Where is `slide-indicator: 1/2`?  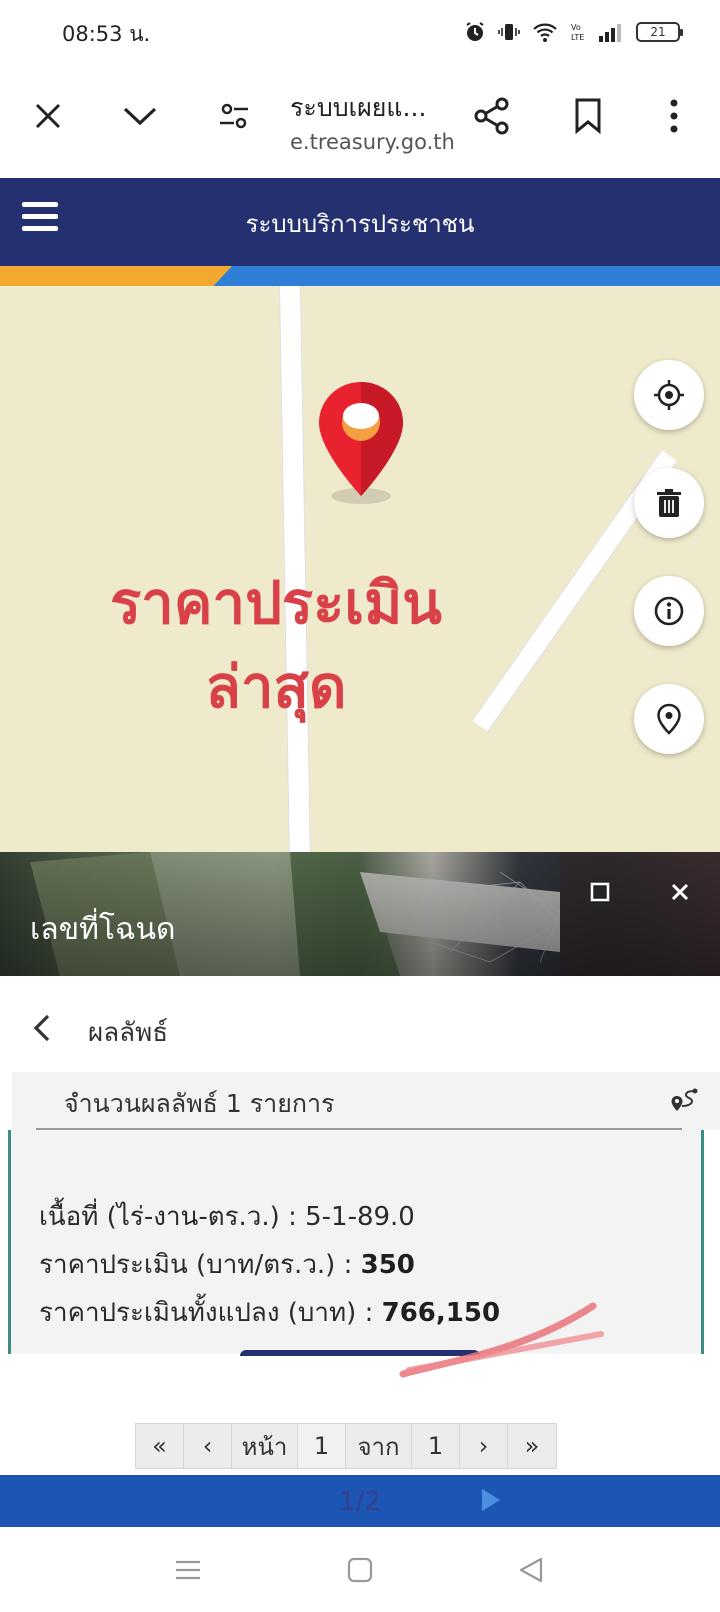 slide-indicator: 1/2 is located at coordinates (360, 1502).